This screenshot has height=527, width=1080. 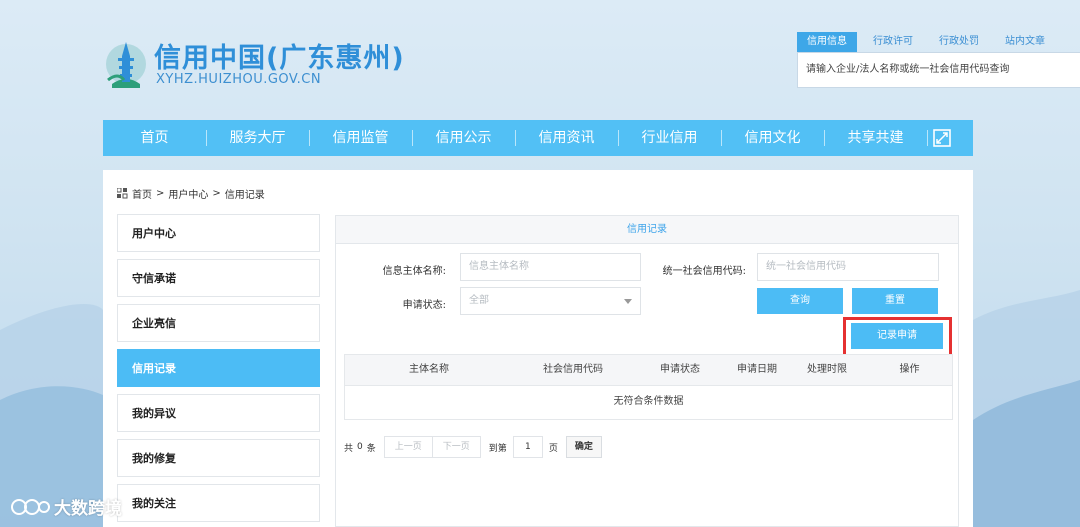 I want to click on col-apply-date: 申请日期, so click(x=757, y=369).